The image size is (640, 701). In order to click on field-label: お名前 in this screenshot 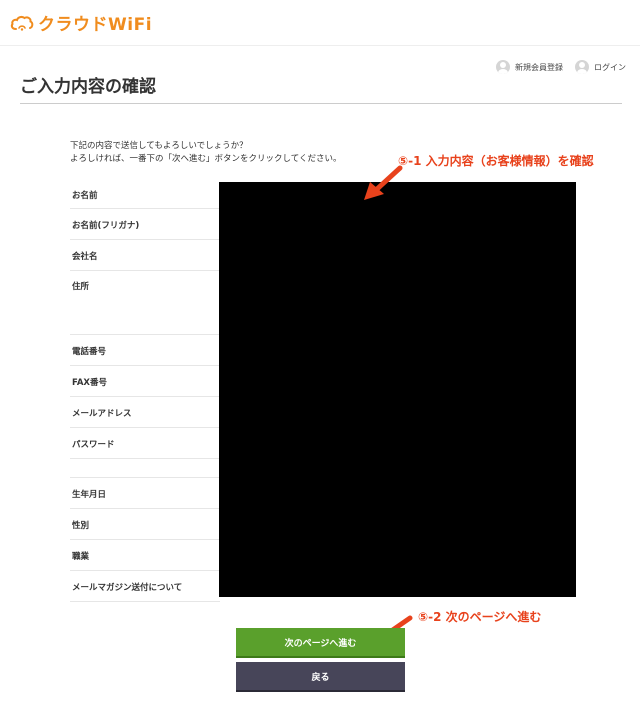, I will do `click(85, 196)`.